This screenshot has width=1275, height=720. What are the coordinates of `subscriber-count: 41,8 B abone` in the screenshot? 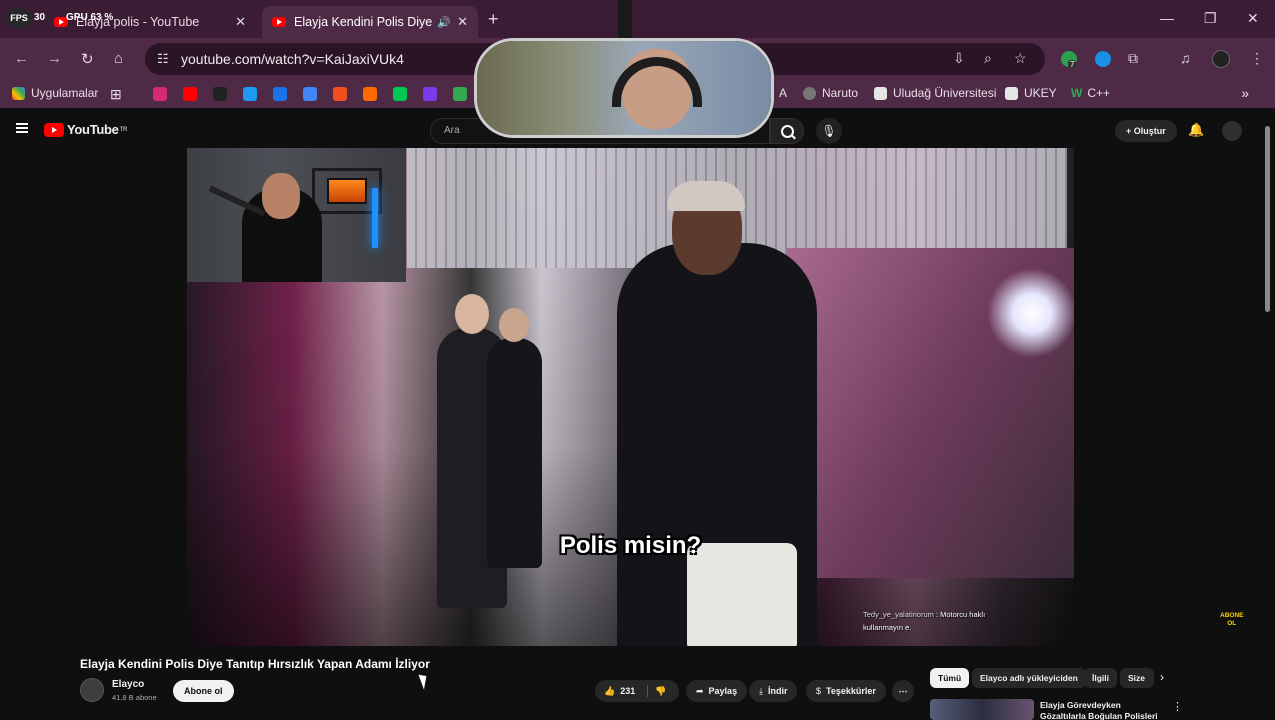 It's located at (134, 697).